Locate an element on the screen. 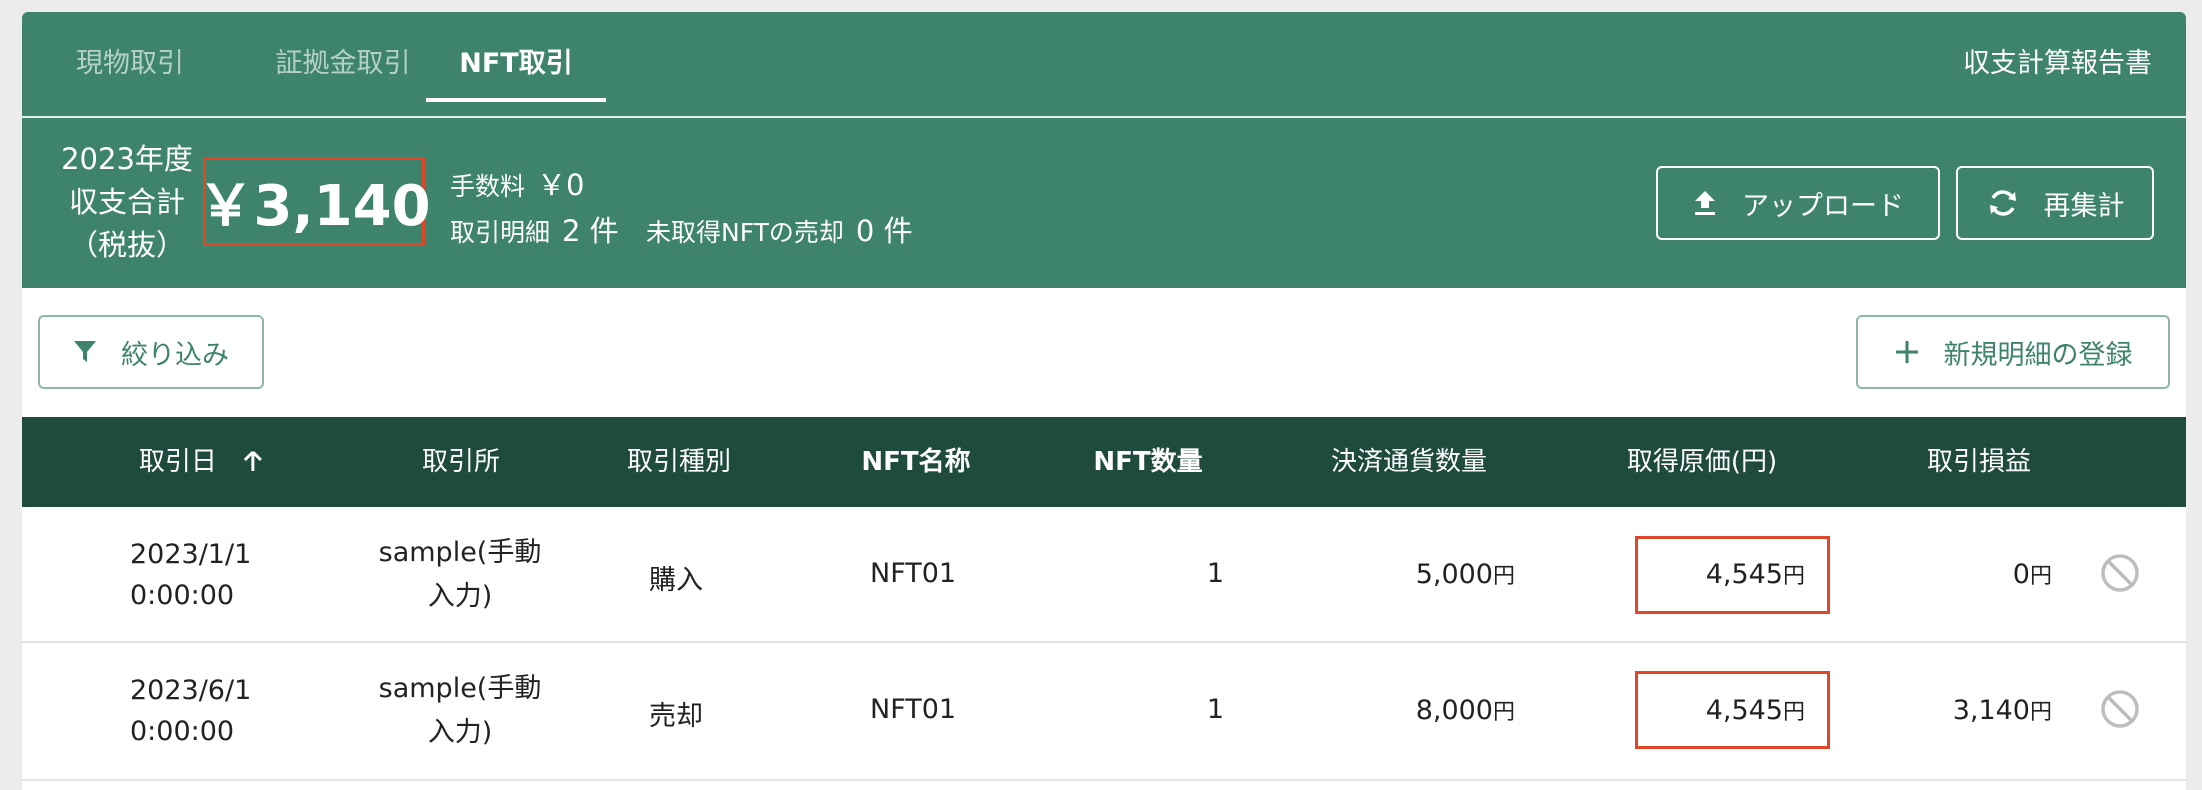  pnl-value: 3,140 is located at coordinates (1991, 710).